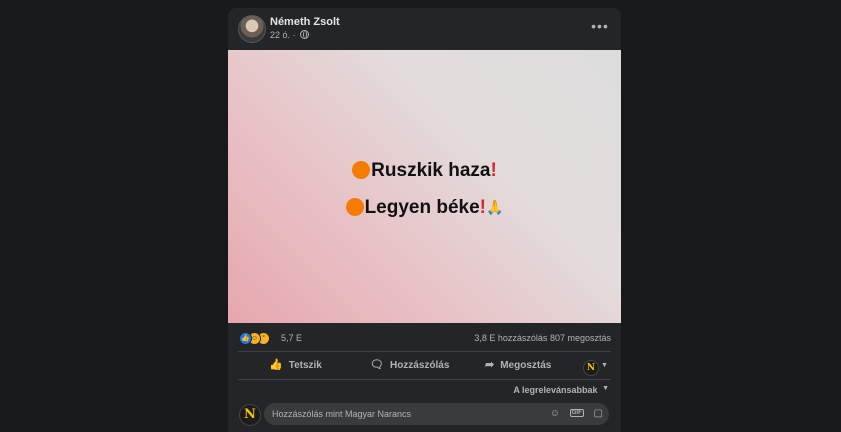 The image size is (841, 432). What do you see at coordinates (377, 365) in the screenshot?
I see `speech-bubble-icon: 🗨` at bounding box center [377, 365].